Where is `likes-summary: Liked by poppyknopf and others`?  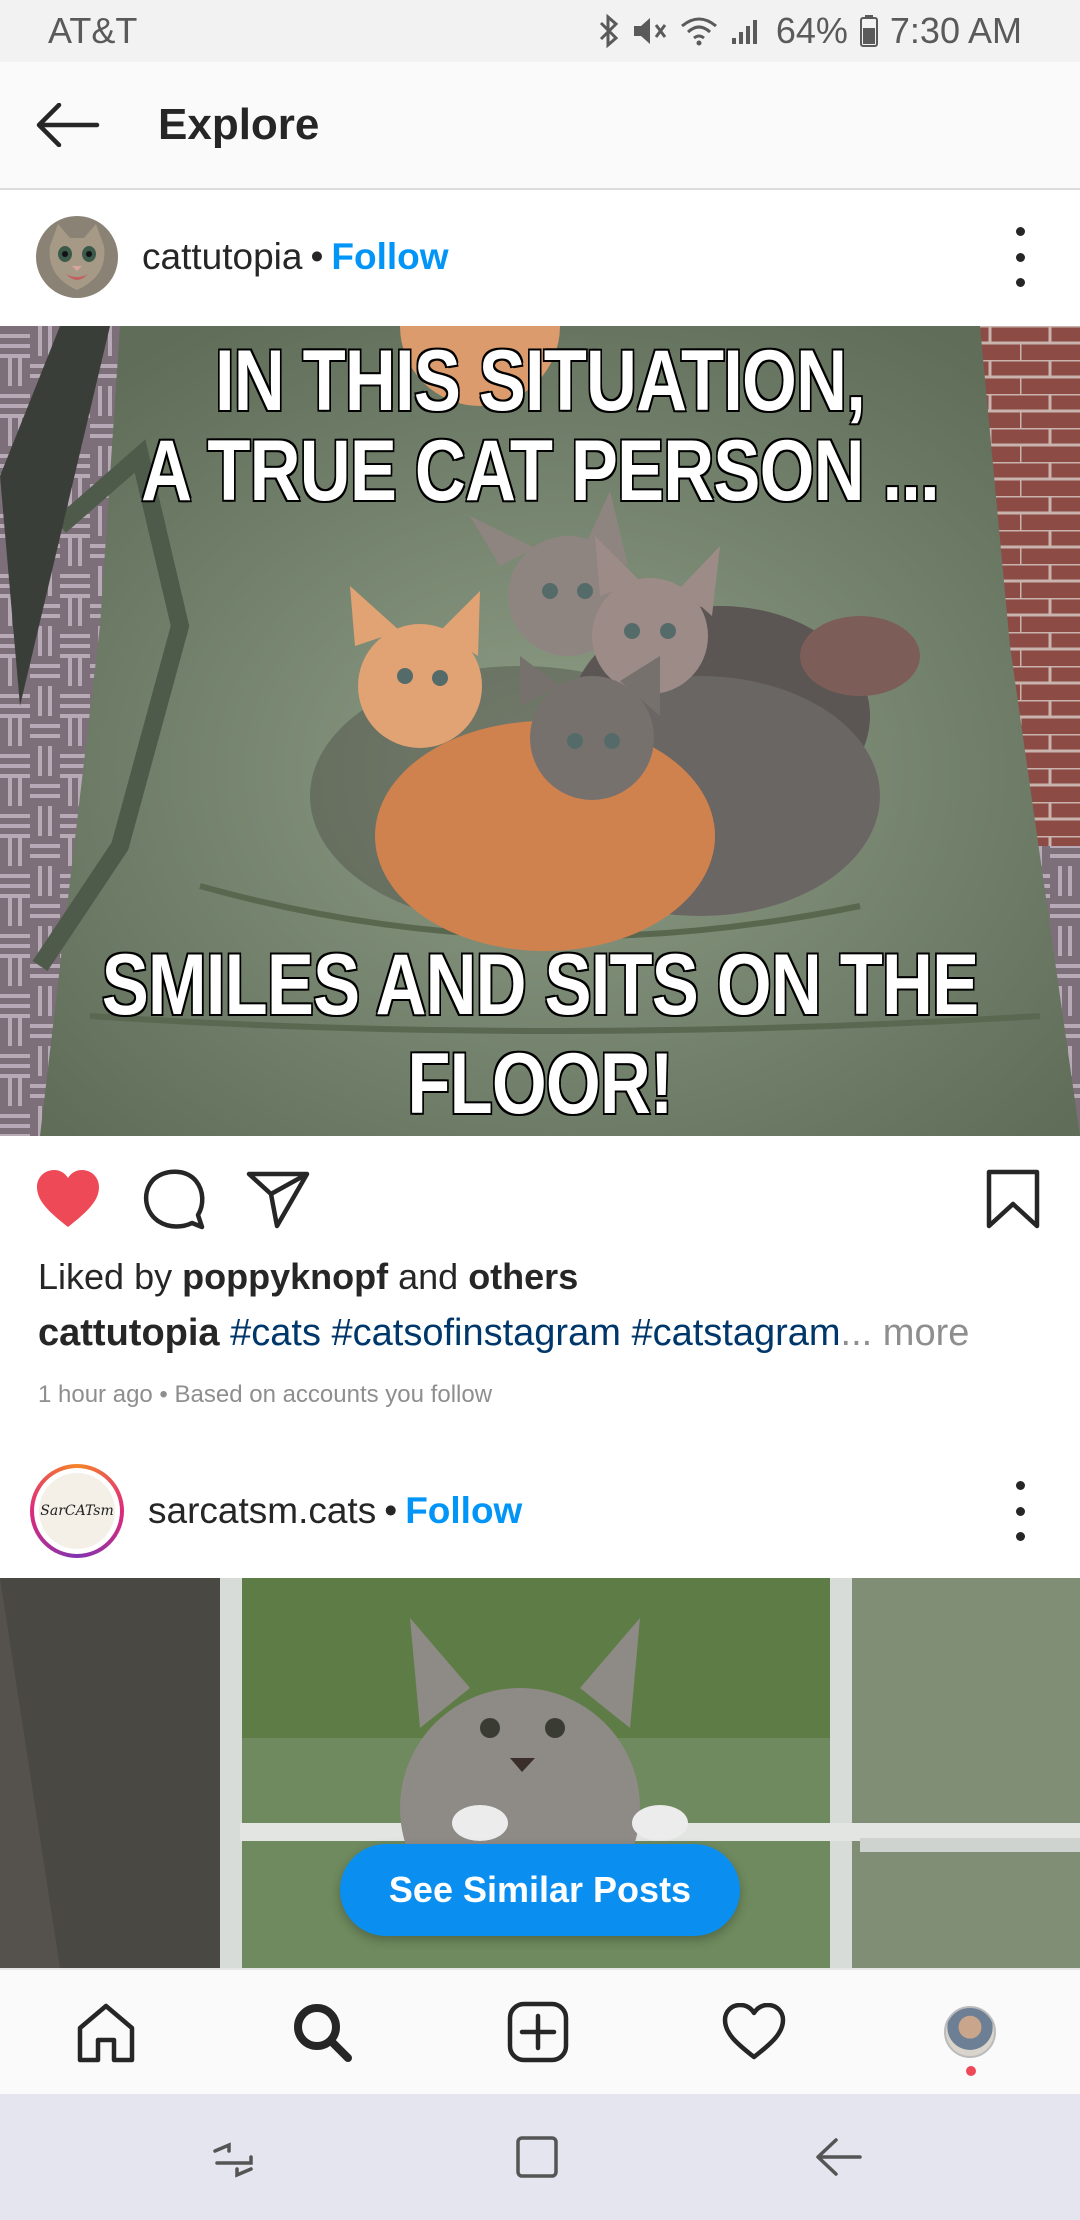
likes-summary: Liked by poppyknopf and others is located at coordinates (308, 1277).